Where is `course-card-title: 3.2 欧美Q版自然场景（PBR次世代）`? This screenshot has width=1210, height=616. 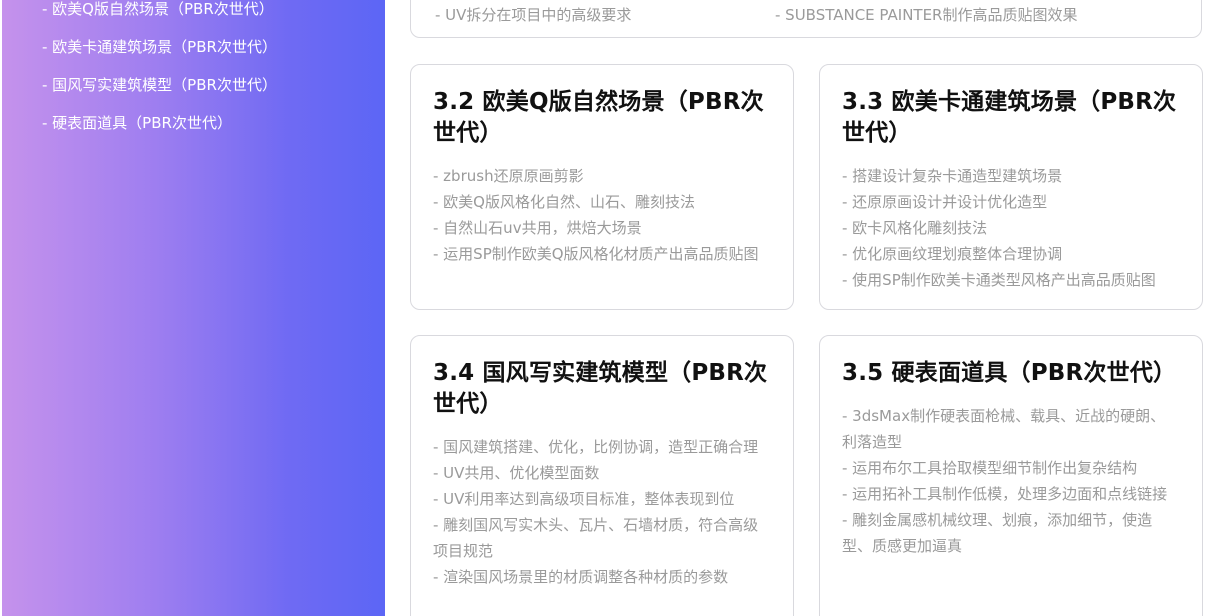
course-card-title: 3.2 欧美Q版自然场景（PBR次世代） is located at coordinates (598, 117).